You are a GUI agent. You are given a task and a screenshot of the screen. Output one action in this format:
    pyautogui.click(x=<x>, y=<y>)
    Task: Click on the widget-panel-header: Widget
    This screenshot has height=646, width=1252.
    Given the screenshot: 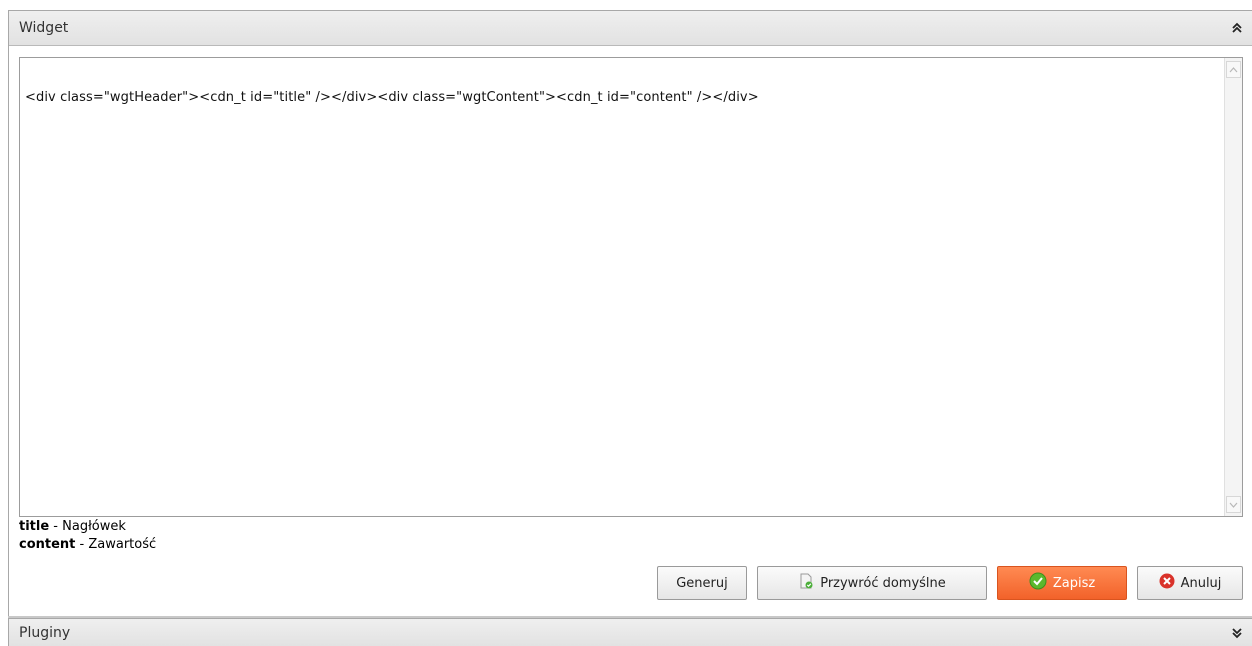 What is the action you would take?
    pyautogui.click(x=630, y=28)
    